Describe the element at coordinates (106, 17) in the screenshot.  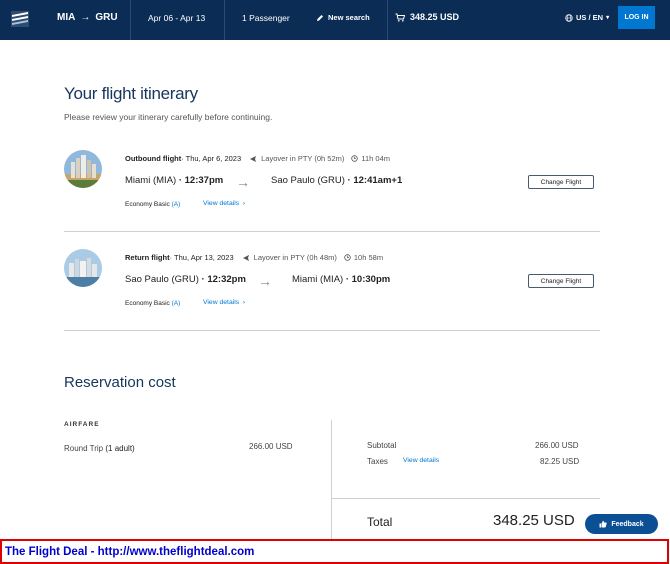
I see `destination-code: GRU` at that location.